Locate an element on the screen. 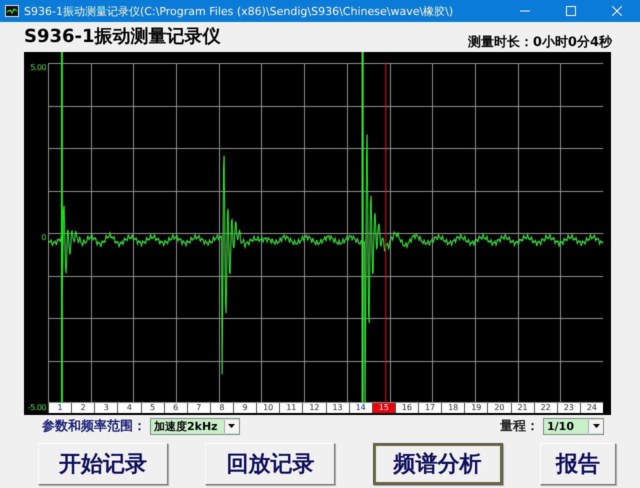  action-button: 开始记录 is located at coordinates (103, 464).